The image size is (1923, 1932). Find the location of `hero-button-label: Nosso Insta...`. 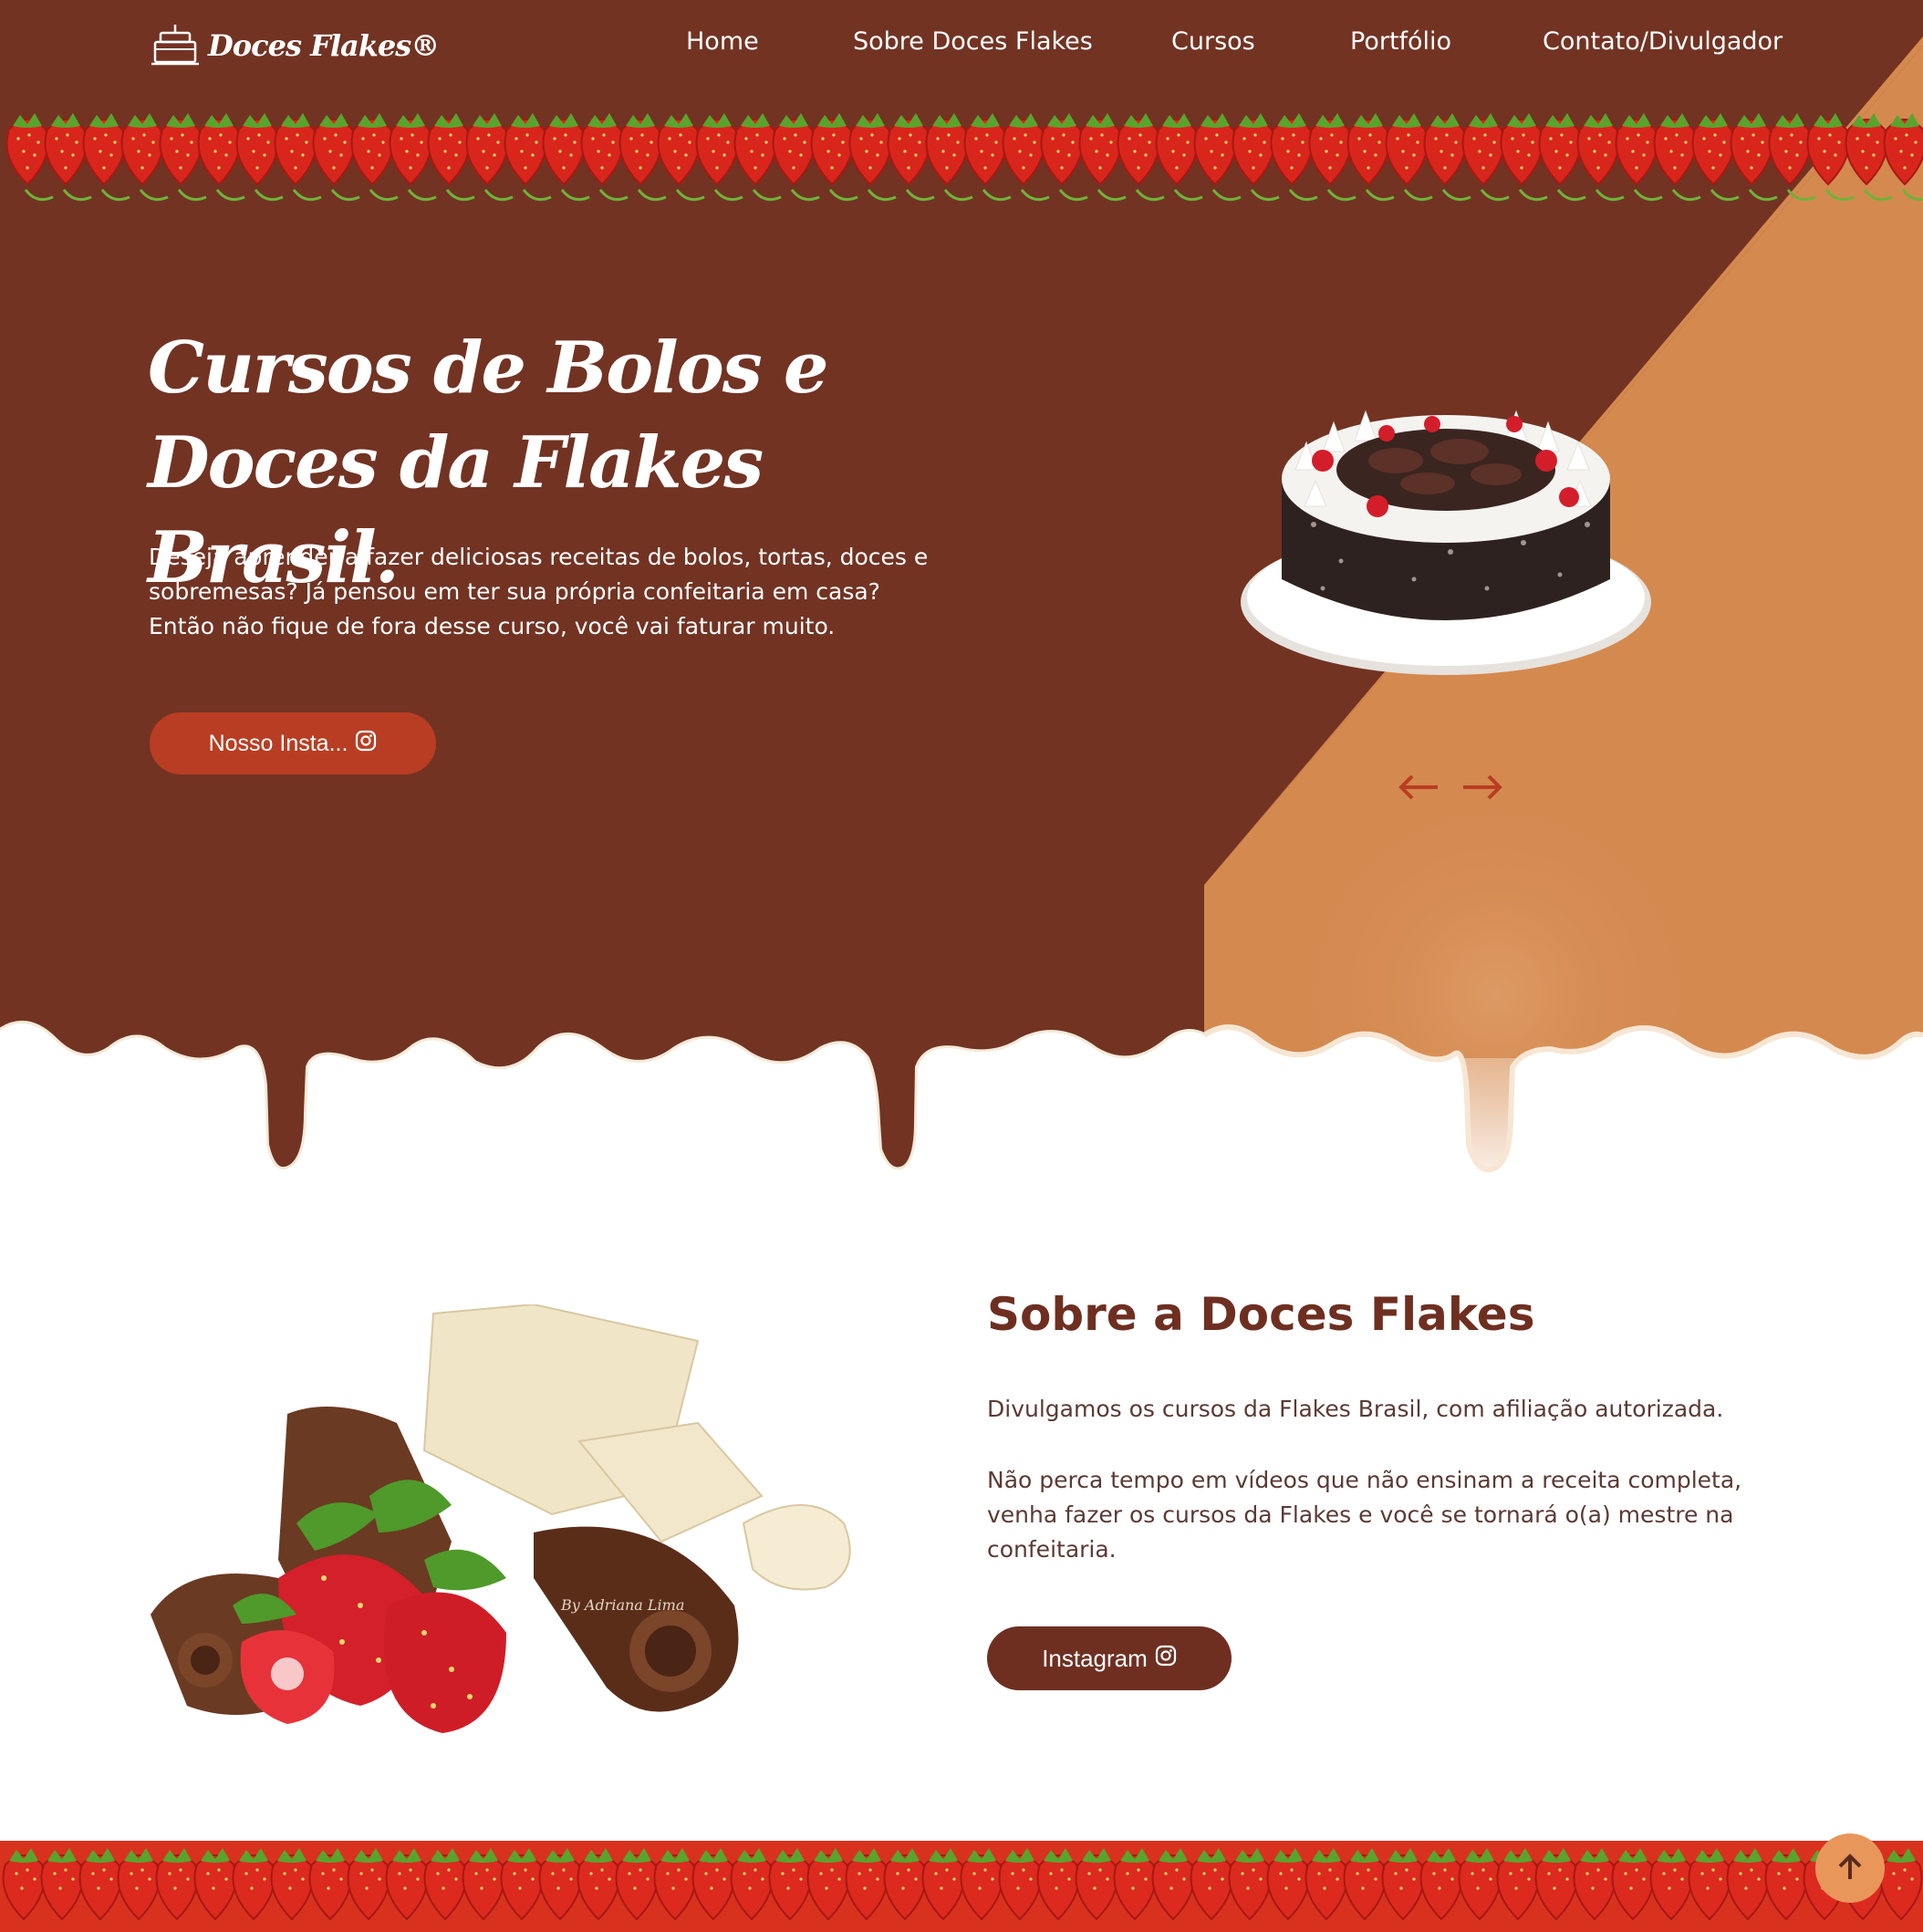

hero-button-label: Nosso Insta... is located at coordinates (278, 743).